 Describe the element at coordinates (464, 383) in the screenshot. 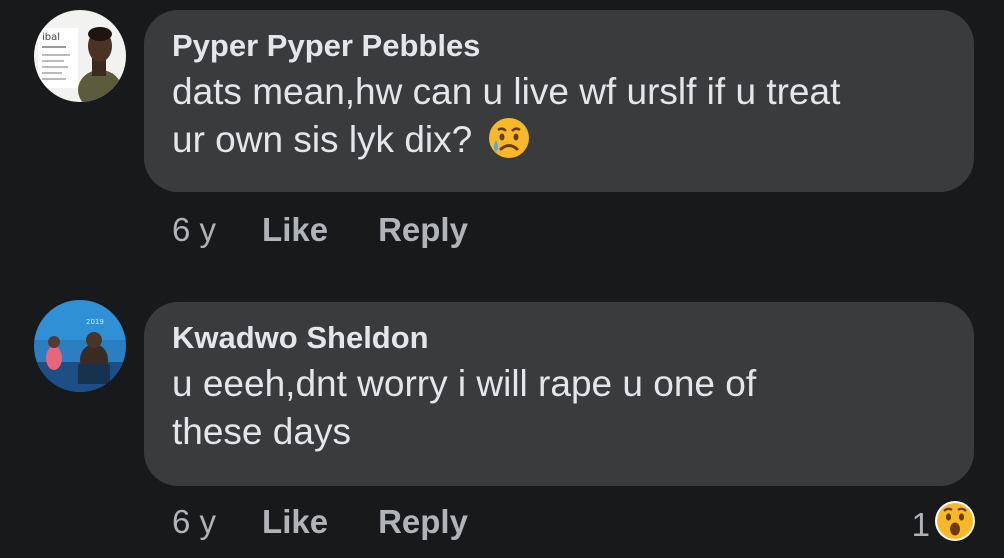

I see `comment-text-line: u eeeh,dnt worry i will rape u one of` at that location.